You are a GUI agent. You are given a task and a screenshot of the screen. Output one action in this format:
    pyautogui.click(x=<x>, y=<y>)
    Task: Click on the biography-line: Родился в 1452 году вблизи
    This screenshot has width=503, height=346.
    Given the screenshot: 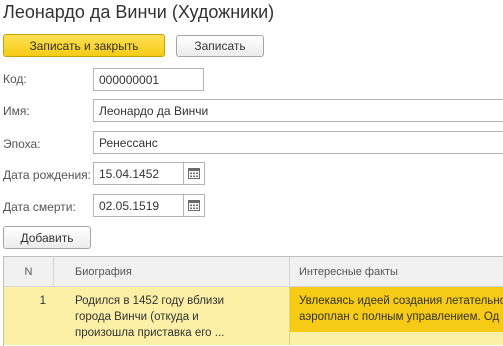 What is the action you would take?
    pyautogui.click(x=150, y=301)
    